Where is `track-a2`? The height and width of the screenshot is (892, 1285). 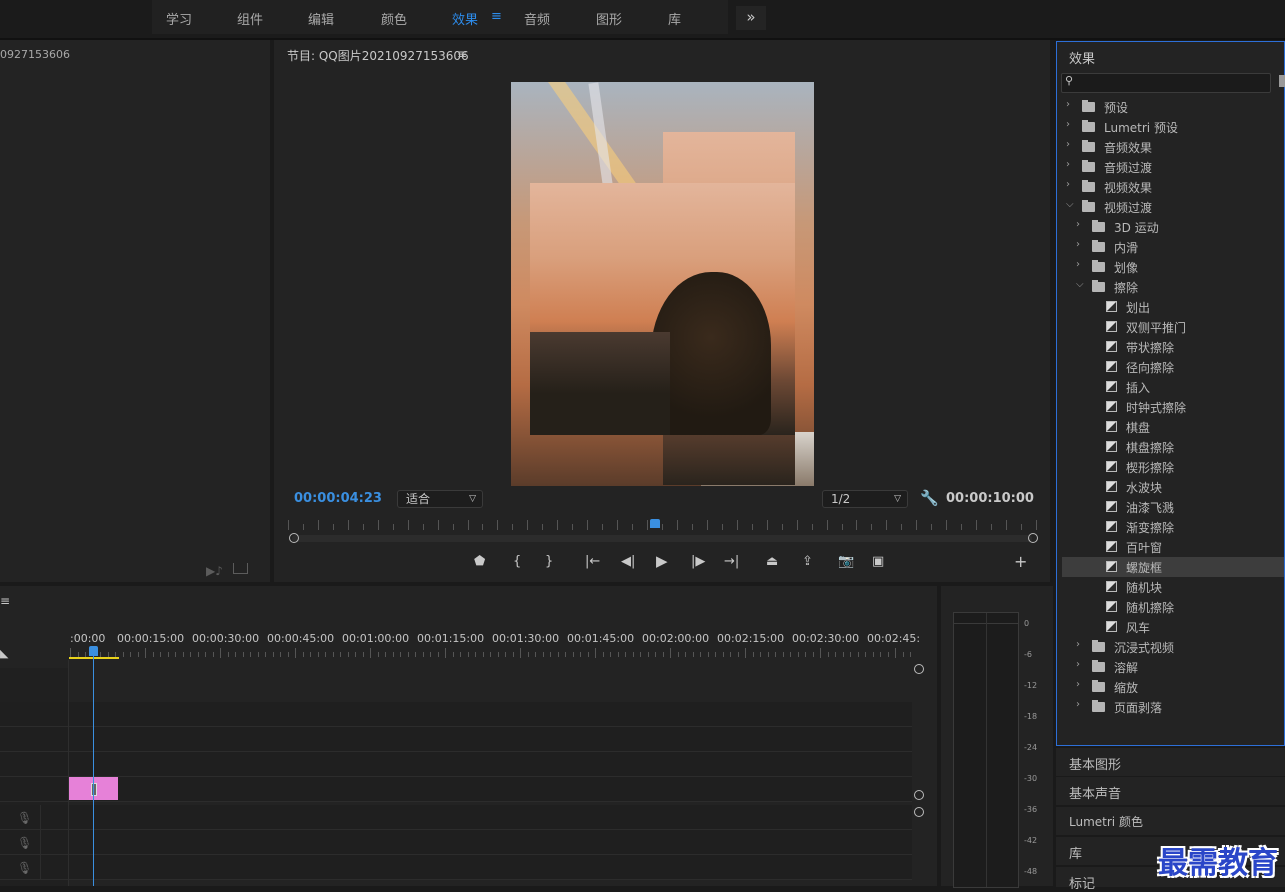
track-a2 is located at coordinates (456, 842).